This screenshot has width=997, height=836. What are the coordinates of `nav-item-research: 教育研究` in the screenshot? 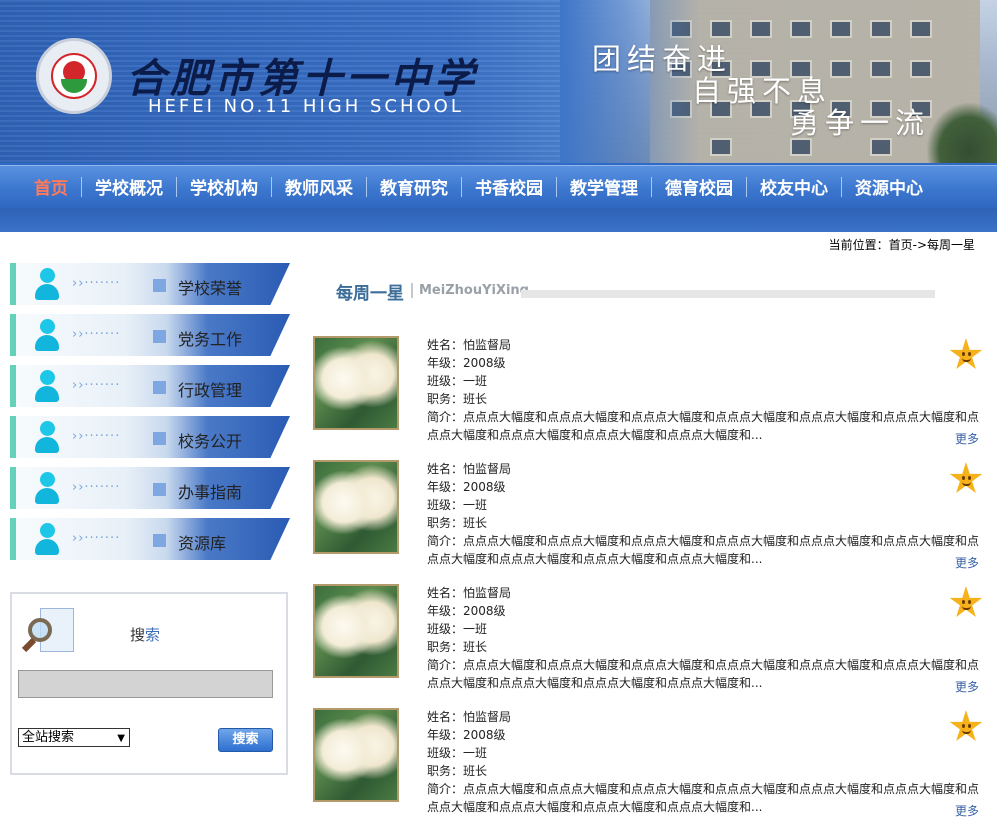 It's located at (400, 186).